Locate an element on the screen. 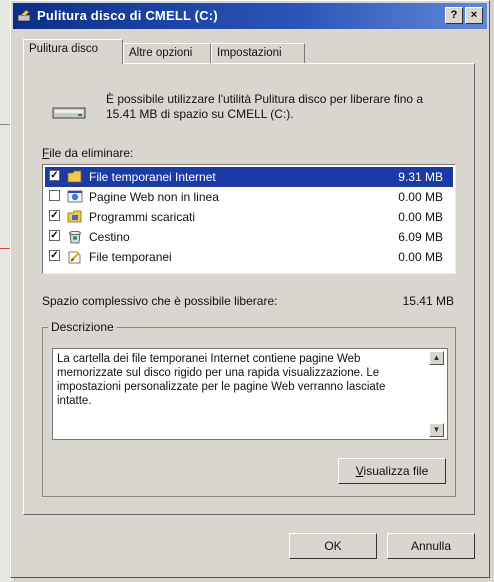  list-item: Pagine Web non in linea 0.00 MB is located at coordinates (249, 197).